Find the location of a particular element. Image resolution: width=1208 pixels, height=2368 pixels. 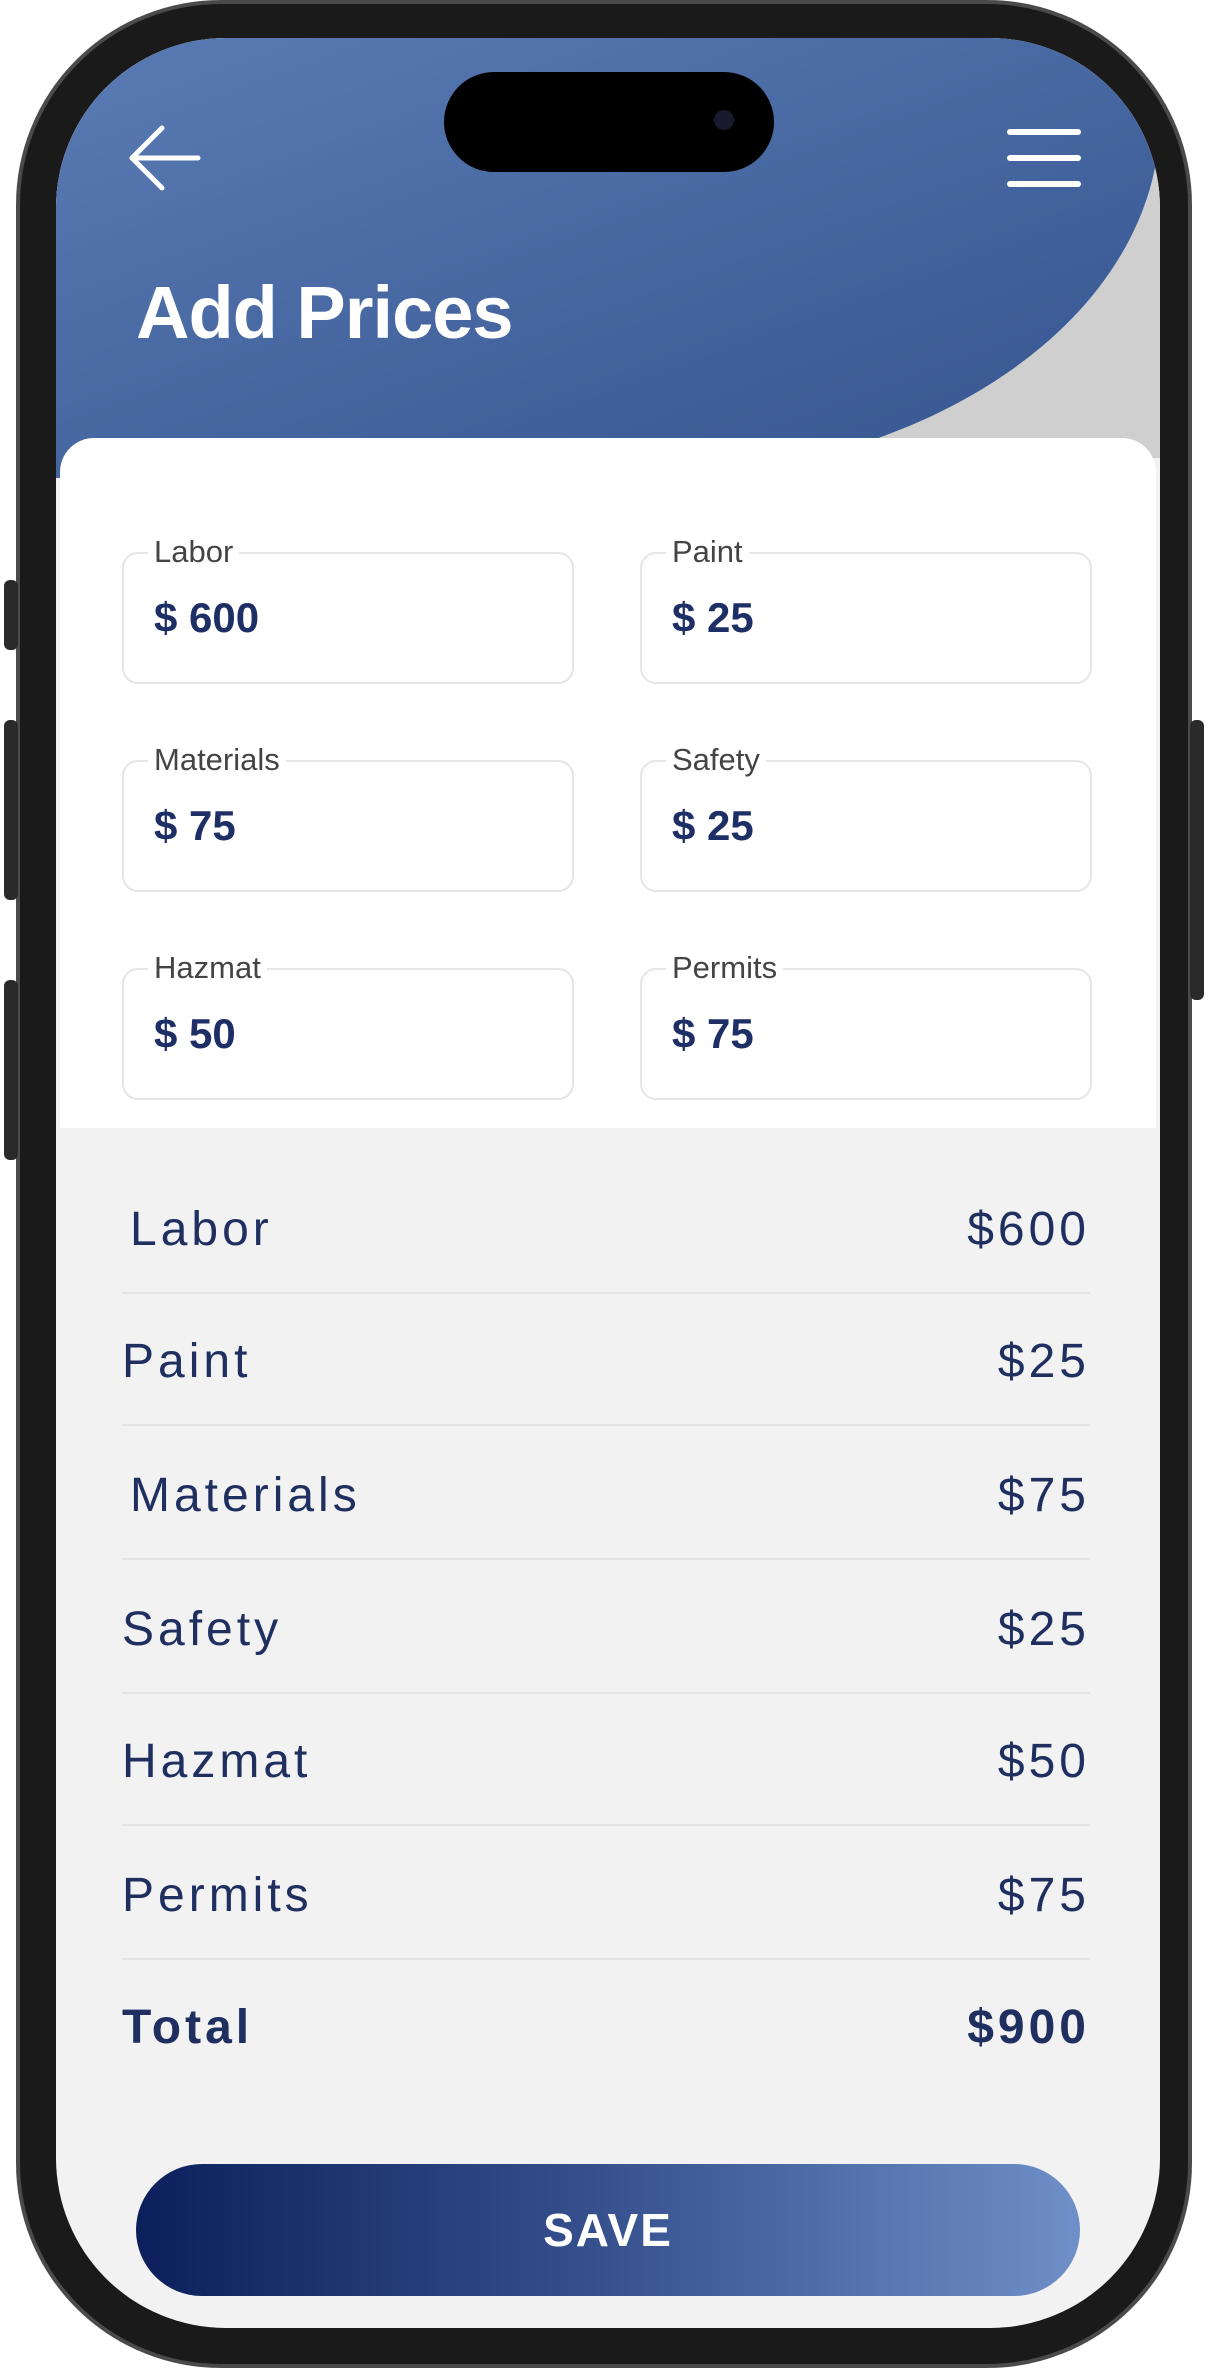

field-label: Safety is located at coordinates (716, 760).